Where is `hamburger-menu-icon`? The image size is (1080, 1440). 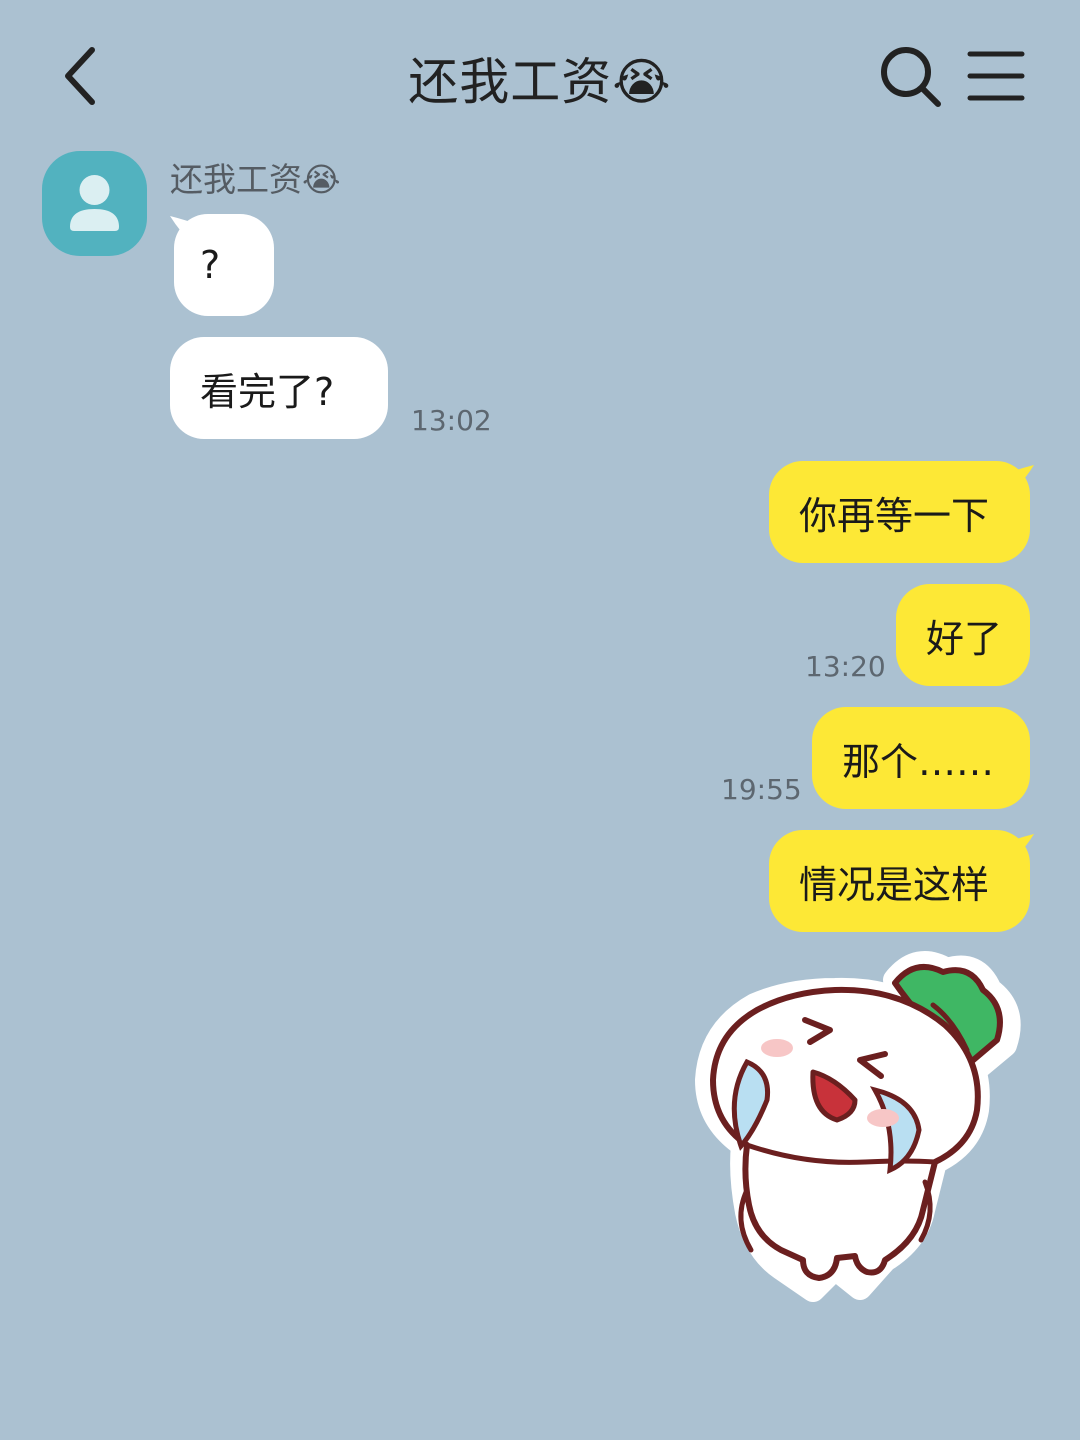
hamburger-menu-icon is located at coordinates (996, 76).